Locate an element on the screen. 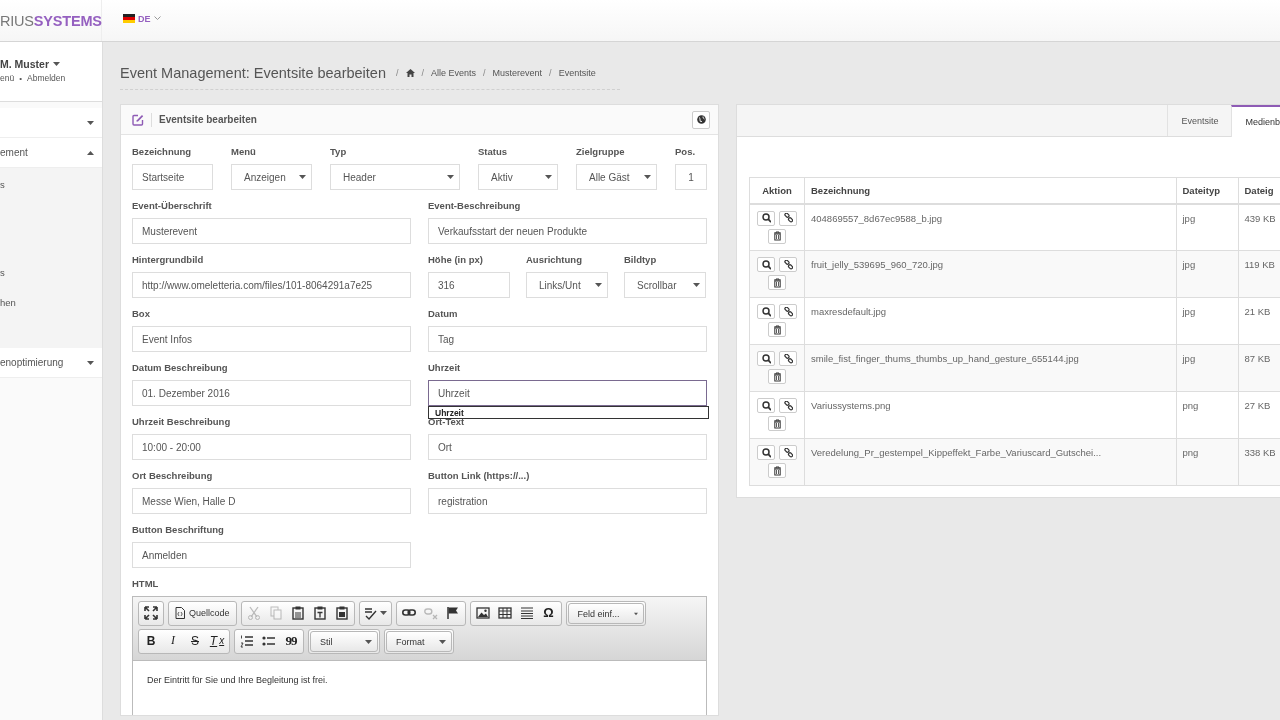 This screenshot has height=720, width=1280. select-field: Aktiv is located at coordinates (518, 177).